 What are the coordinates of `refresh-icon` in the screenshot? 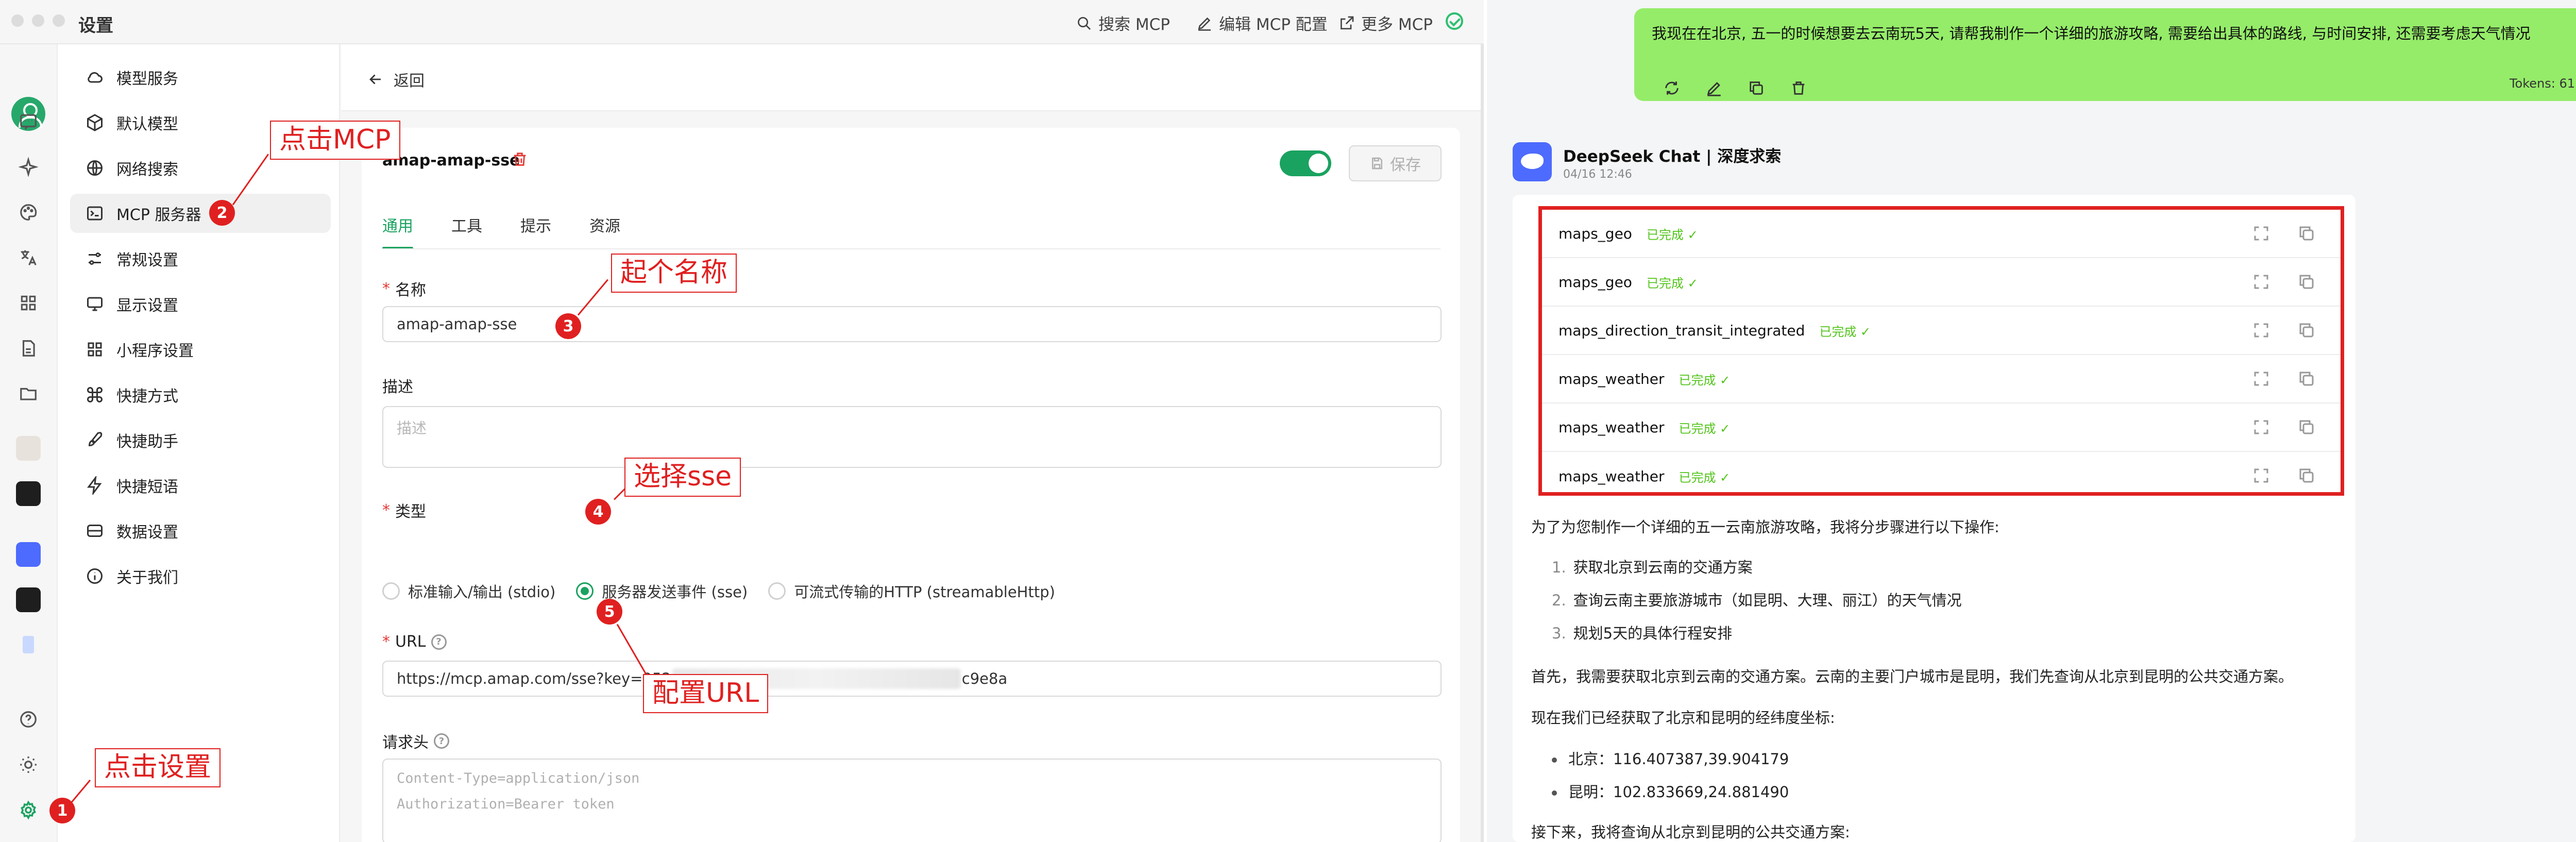 It's located at (1672, 88).